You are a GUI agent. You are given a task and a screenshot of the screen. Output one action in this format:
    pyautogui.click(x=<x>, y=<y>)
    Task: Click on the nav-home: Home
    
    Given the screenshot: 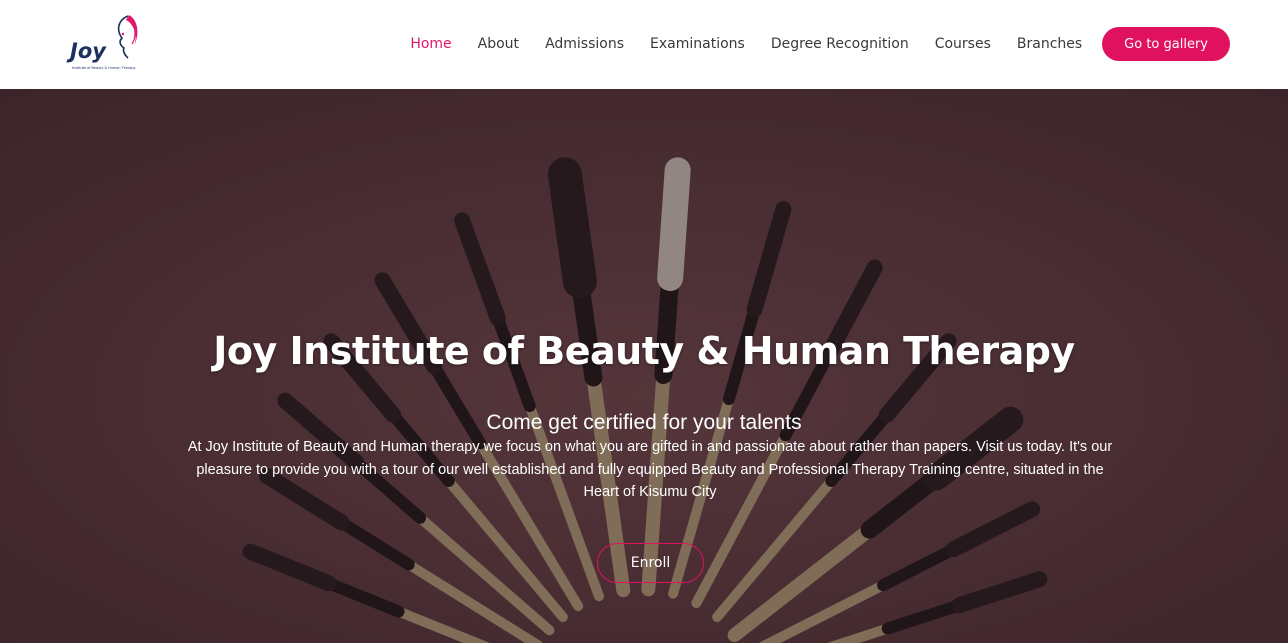 What is the action you would take?
    pyautogui.click(x=430, y=44)
    